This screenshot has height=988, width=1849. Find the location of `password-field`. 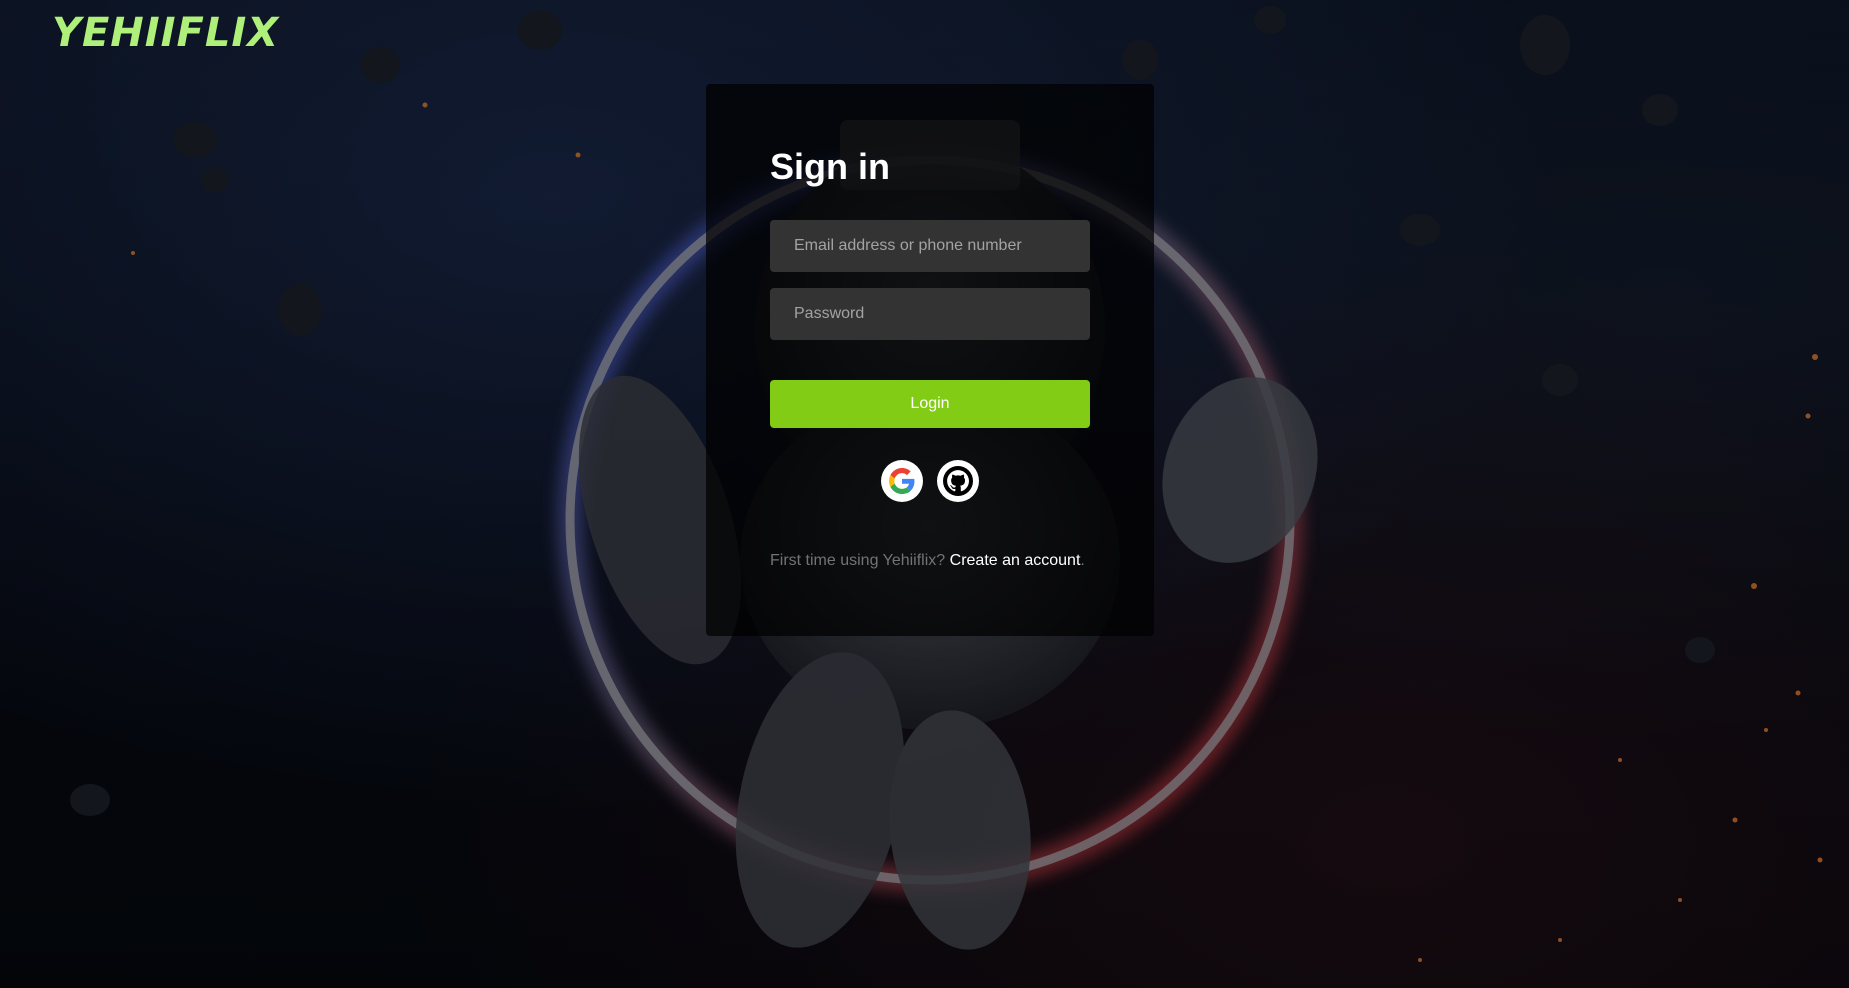

password-field is located at coordinates (930, 314).